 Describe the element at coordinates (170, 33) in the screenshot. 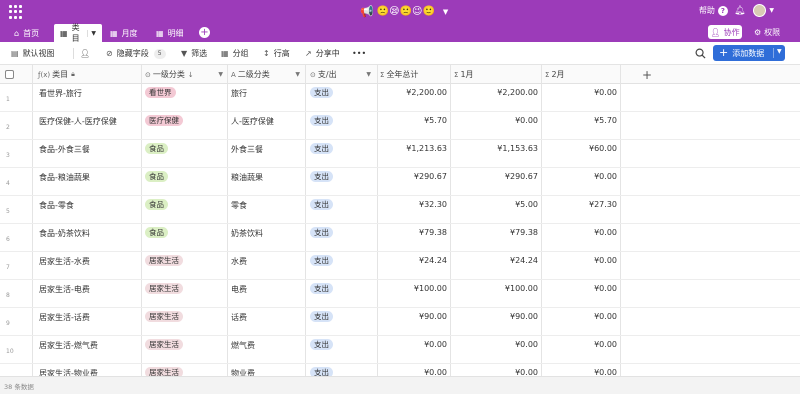

I see `tab-details: ▦ 明细` at that location.